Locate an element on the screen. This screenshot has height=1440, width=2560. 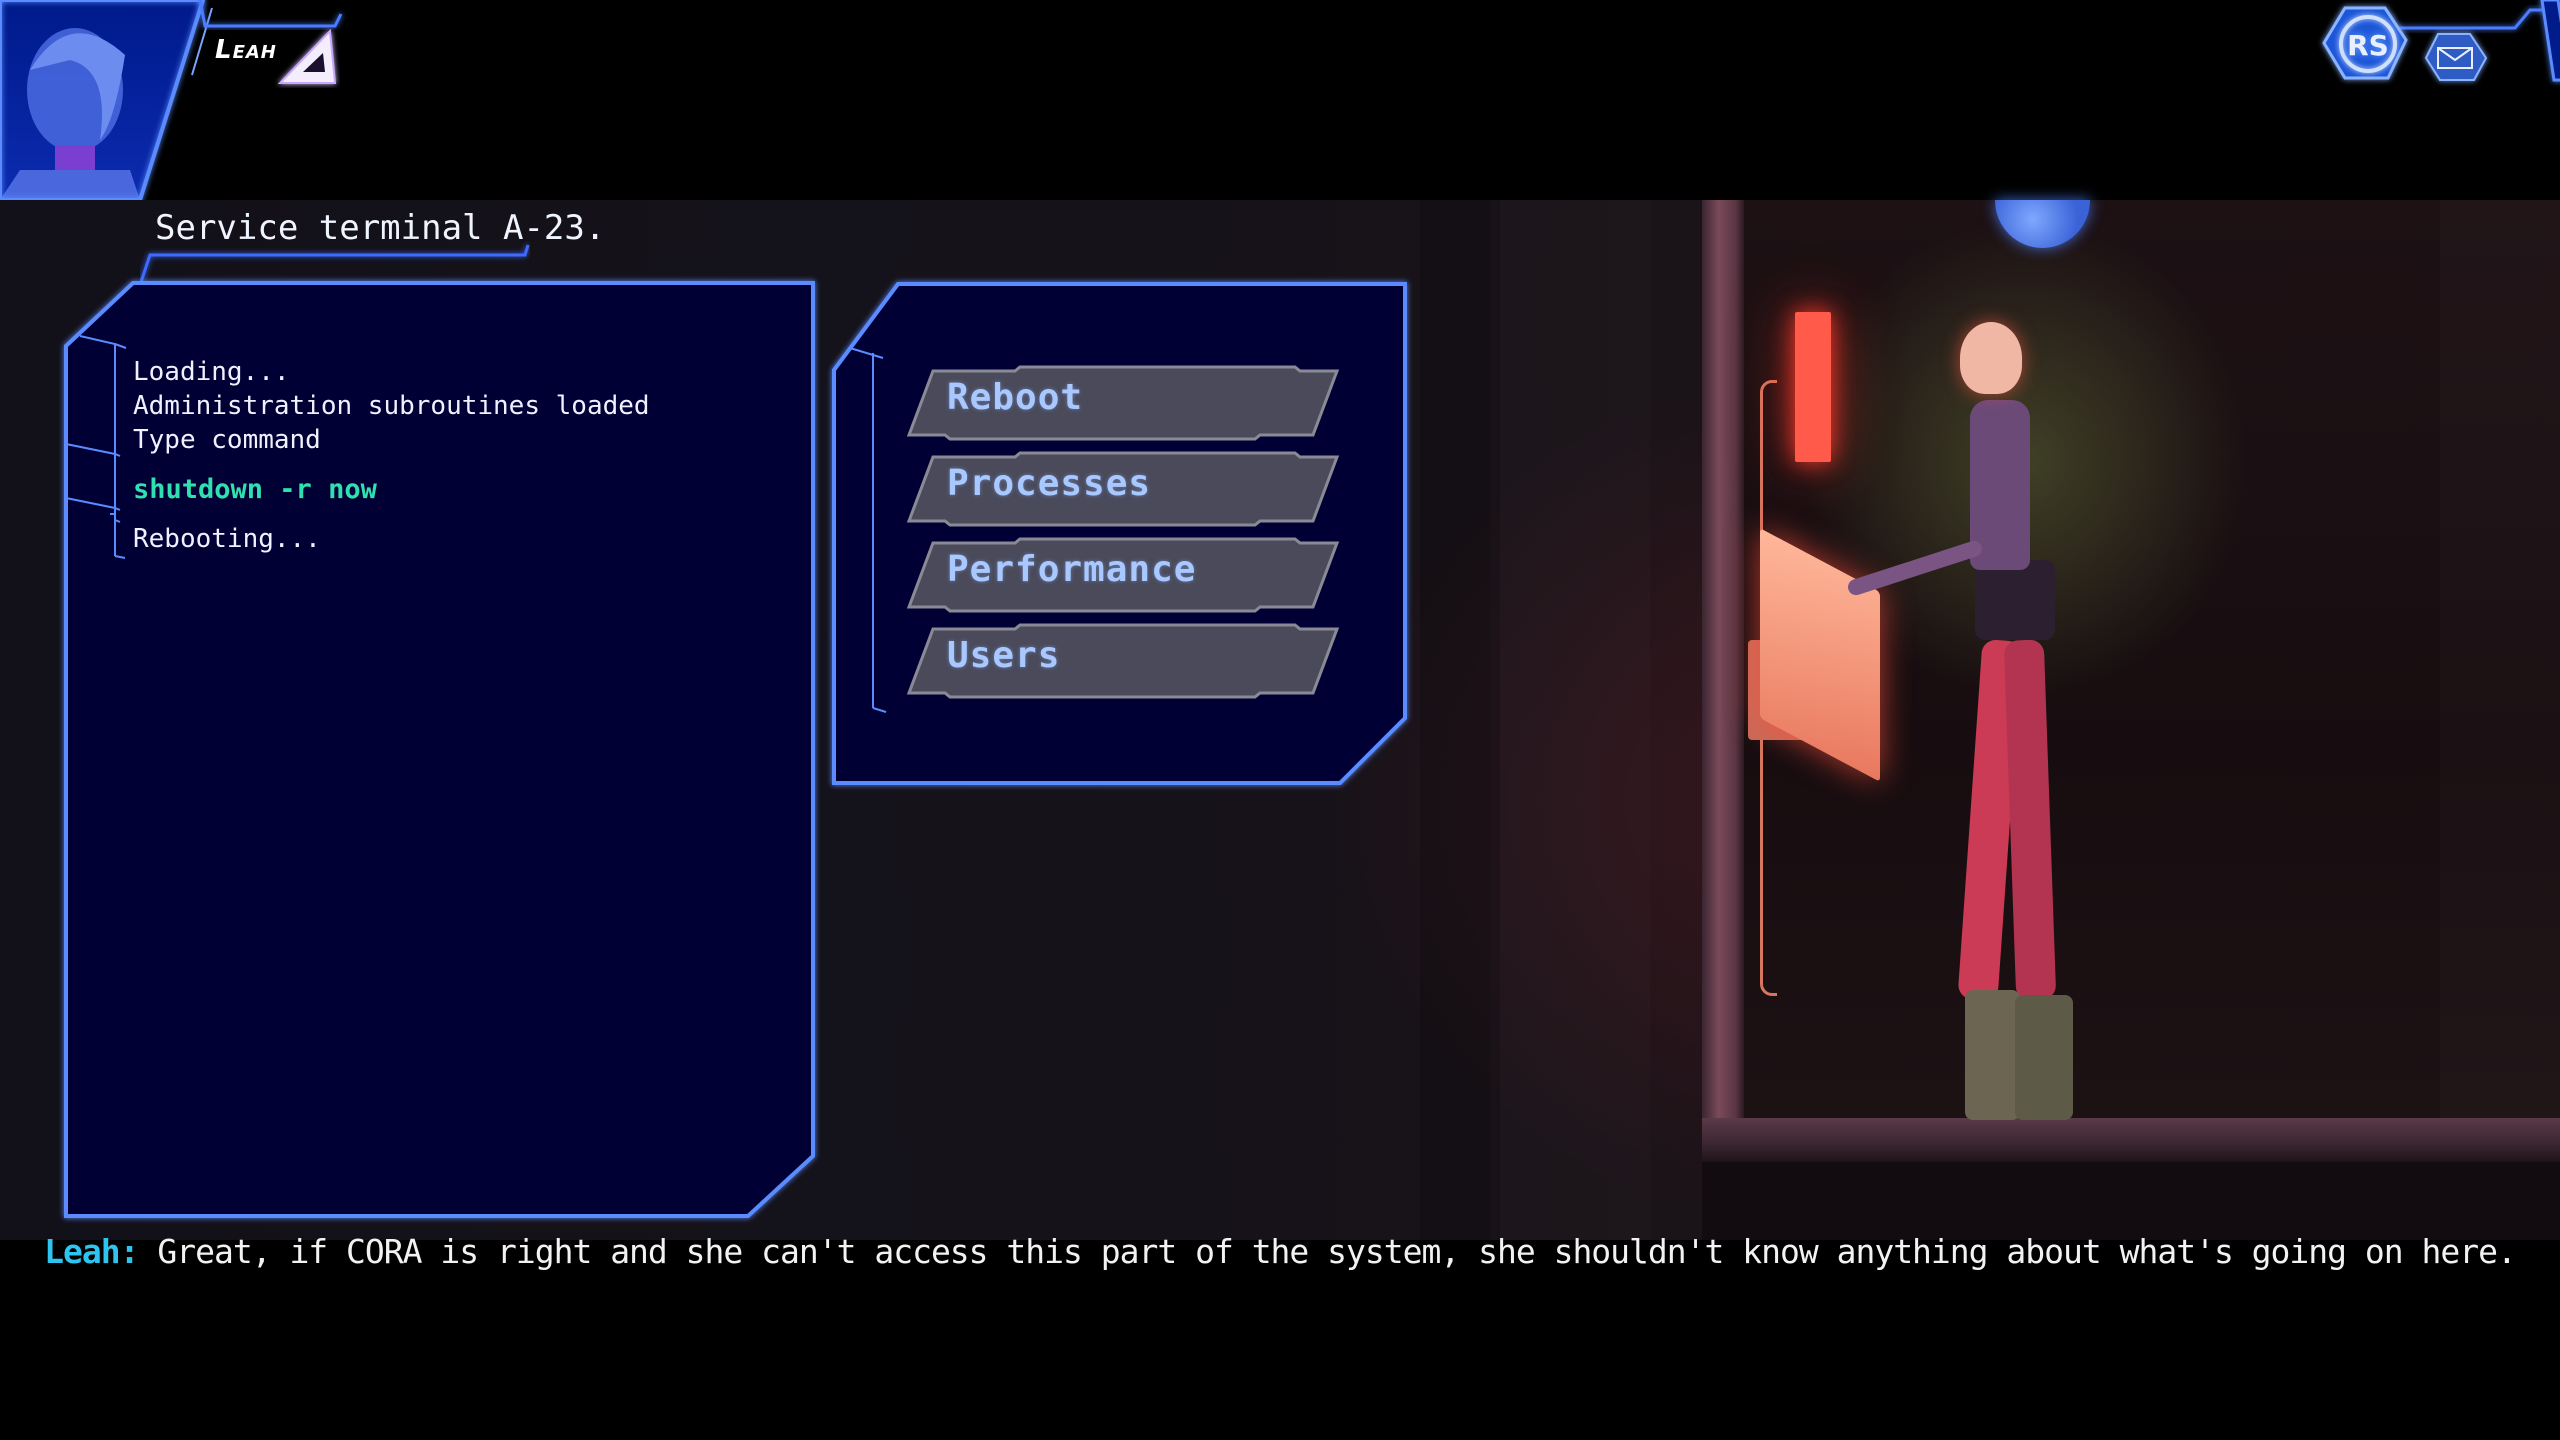
menu-option-processes: Processes is located at coordinates (1122, 489).